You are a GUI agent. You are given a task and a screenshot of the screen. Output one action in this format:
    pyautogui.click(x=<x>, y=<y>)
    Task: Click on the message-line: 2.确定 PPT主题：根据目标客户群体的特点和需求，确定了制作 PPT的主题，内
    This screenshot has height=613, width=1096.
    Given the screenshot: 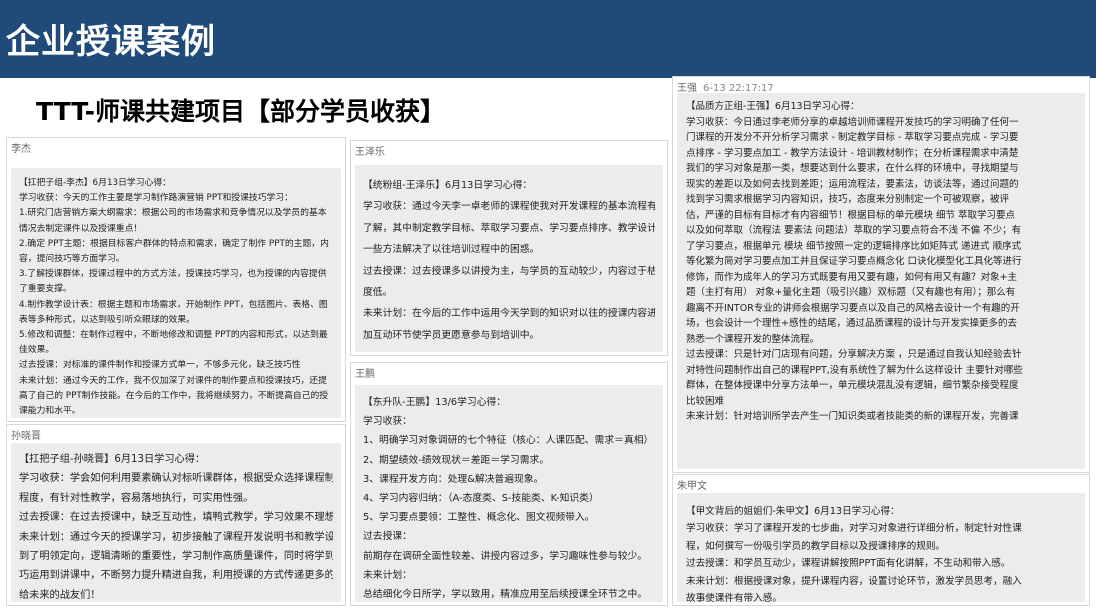 What is the action you would take?
    pyautogui.click(x=174, y=243)
    